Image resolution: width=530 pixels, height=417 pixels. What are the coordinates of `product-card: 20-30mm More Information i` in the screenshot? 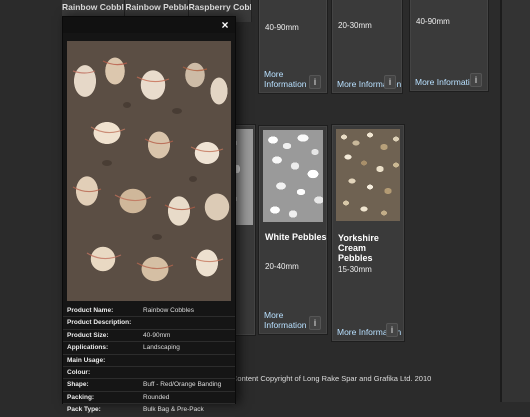 It's located at (367, 47).